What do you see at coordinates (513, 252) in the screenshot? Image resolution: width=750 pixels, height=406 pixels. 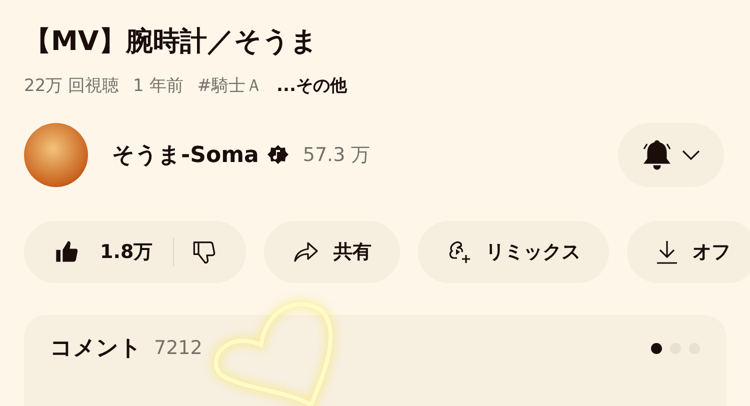 I see `remix-button: リミックス` at bounding box center [513, 252].